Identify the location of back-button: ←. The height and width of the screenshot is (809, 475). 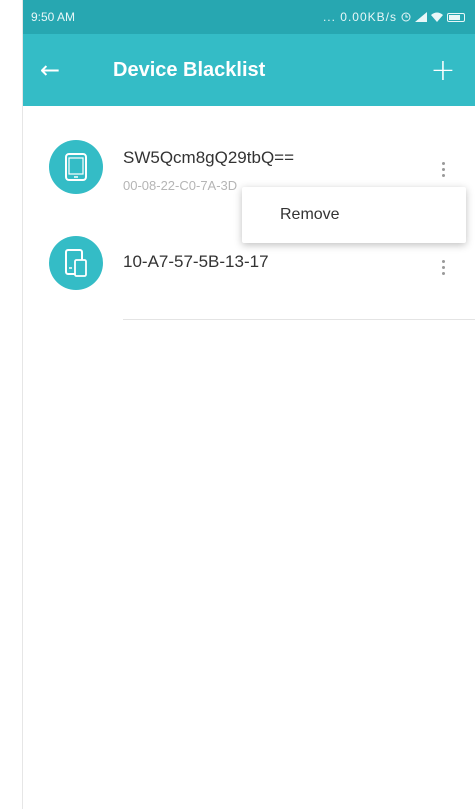
(50, 70).